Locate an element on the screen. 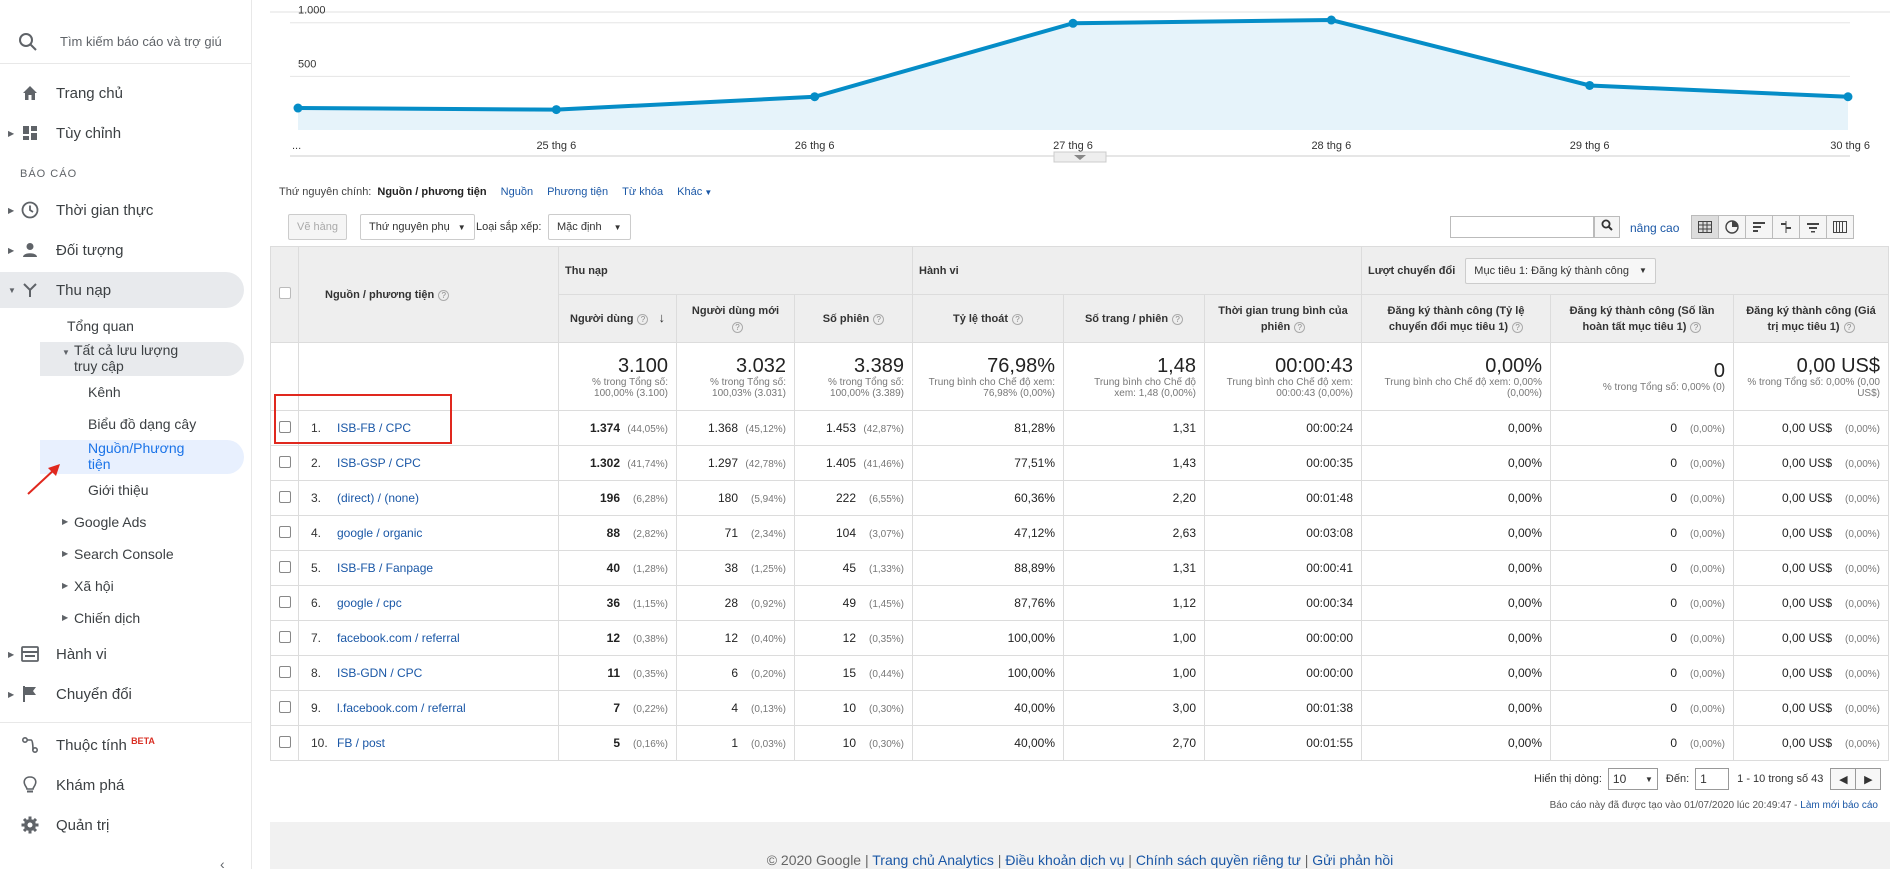  source-medium-link: google / cpc is located at coordinates (369, 603).